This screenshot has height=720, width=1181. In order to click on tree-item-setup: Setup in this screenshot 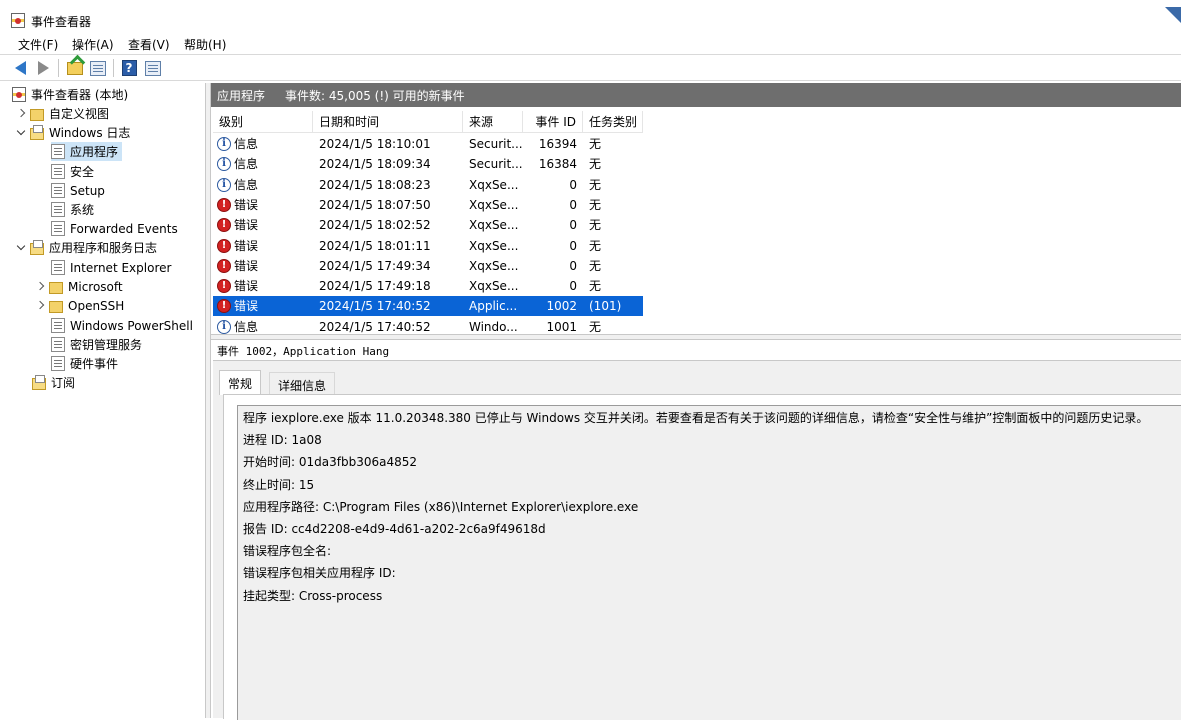, I will do `click(78, 190)`.